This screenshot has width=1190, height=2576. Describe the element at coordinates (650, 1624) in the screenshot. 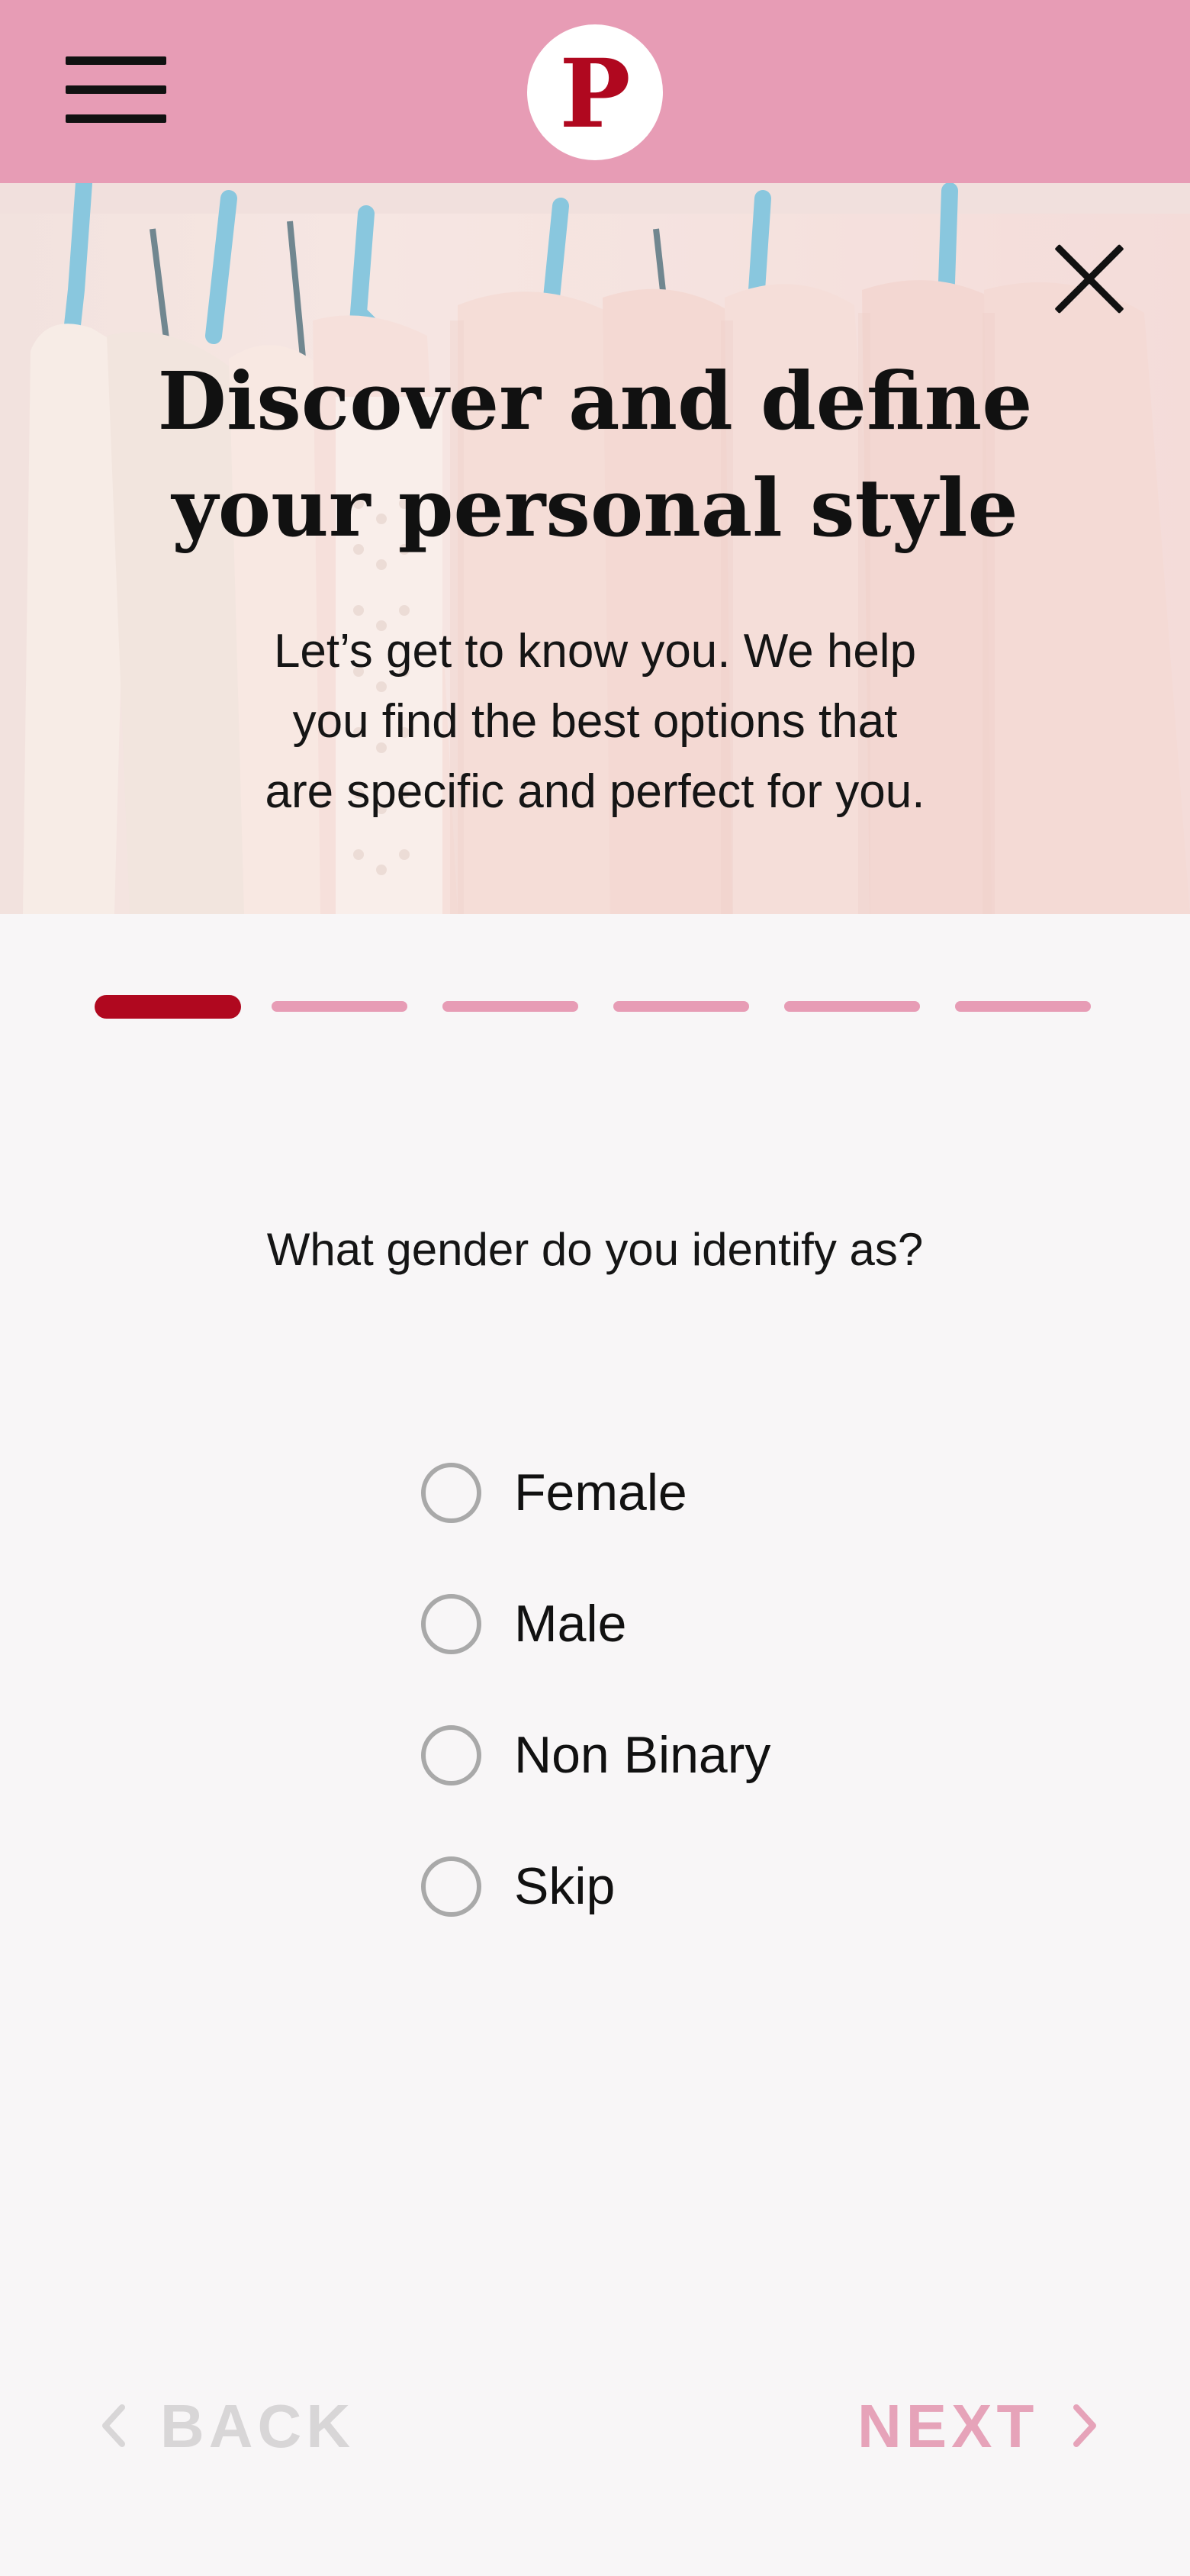

I see `option-male: Male` at that location.